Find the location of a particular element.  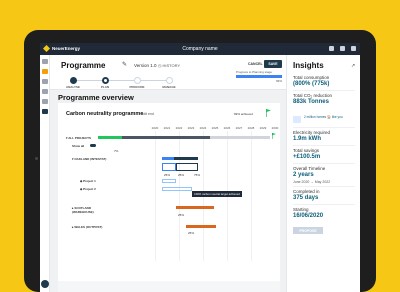

programme-icon is located at coordinates (45, 111).